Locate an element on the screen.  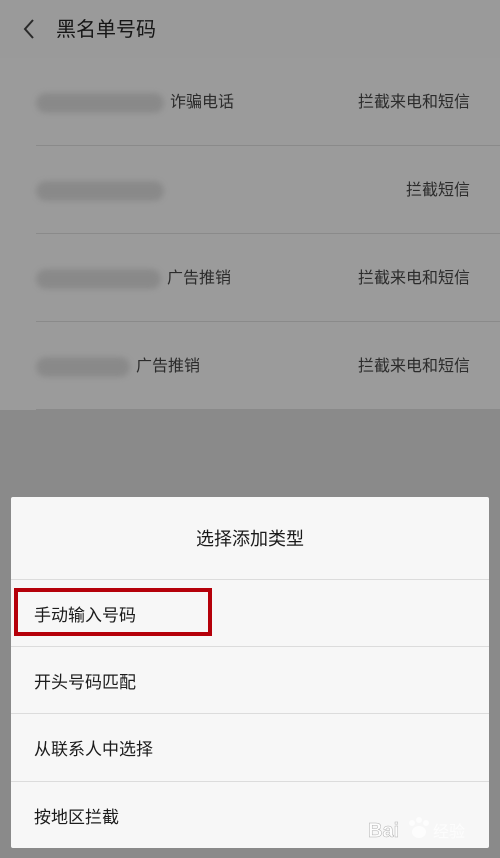
option-label: 手动输入号码 is located at coordinates (85, 615).